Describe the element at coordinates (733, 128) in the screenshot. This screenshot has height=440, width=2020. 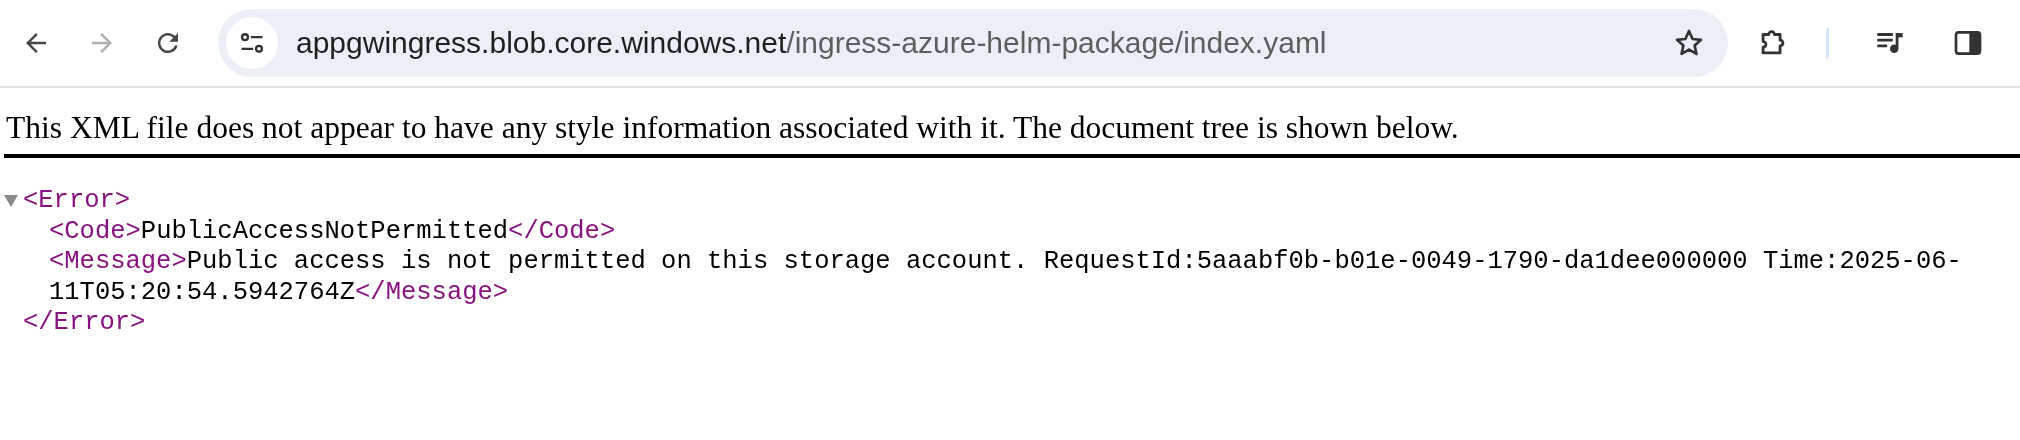
I see `notice-text: This XML file does not appear to have any style information associated with it. The document tree is shown below.` at that location.